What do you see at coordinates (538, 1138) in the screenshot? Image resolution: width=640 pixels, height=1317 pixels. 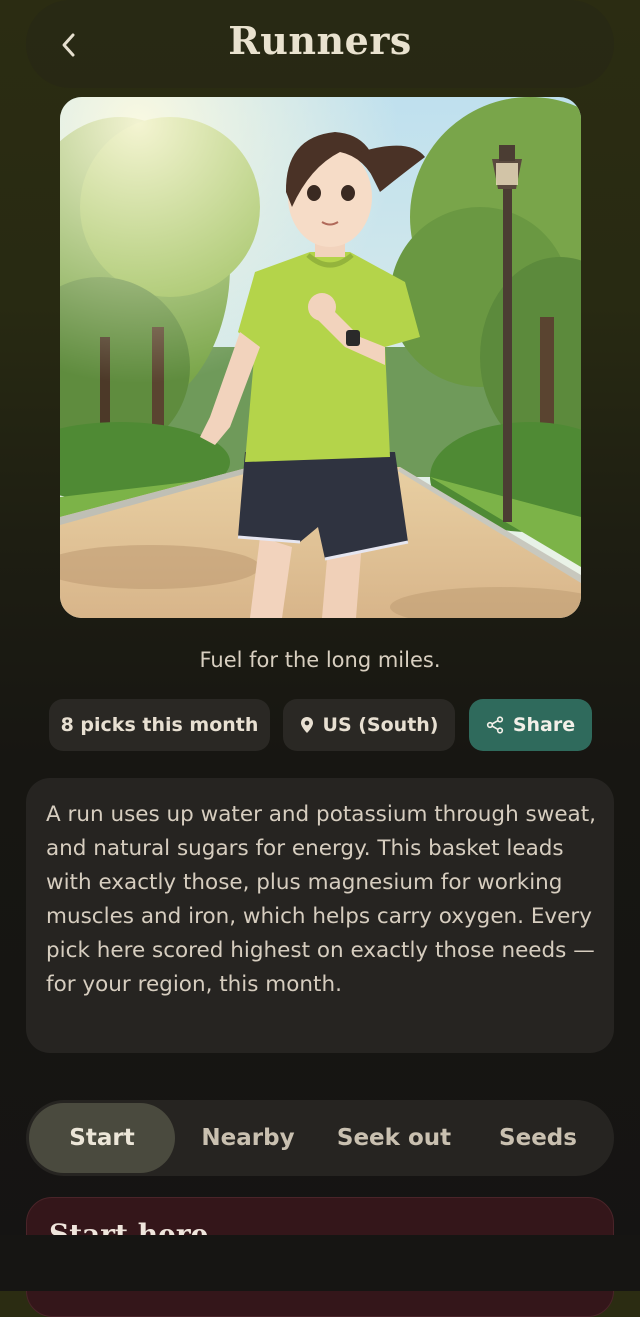 I see `tab-seeds: Seeds` at bounding box center [538, 1138].